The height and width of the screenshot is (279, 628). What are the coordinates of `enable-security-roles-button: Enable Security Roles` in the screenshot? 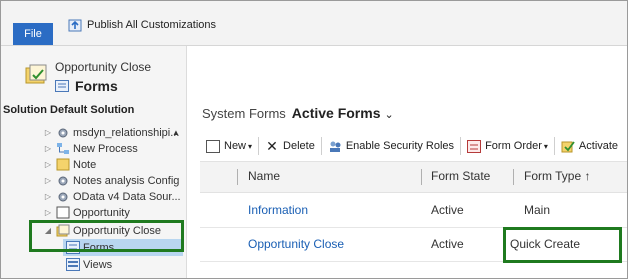 It's located at (392, 146).